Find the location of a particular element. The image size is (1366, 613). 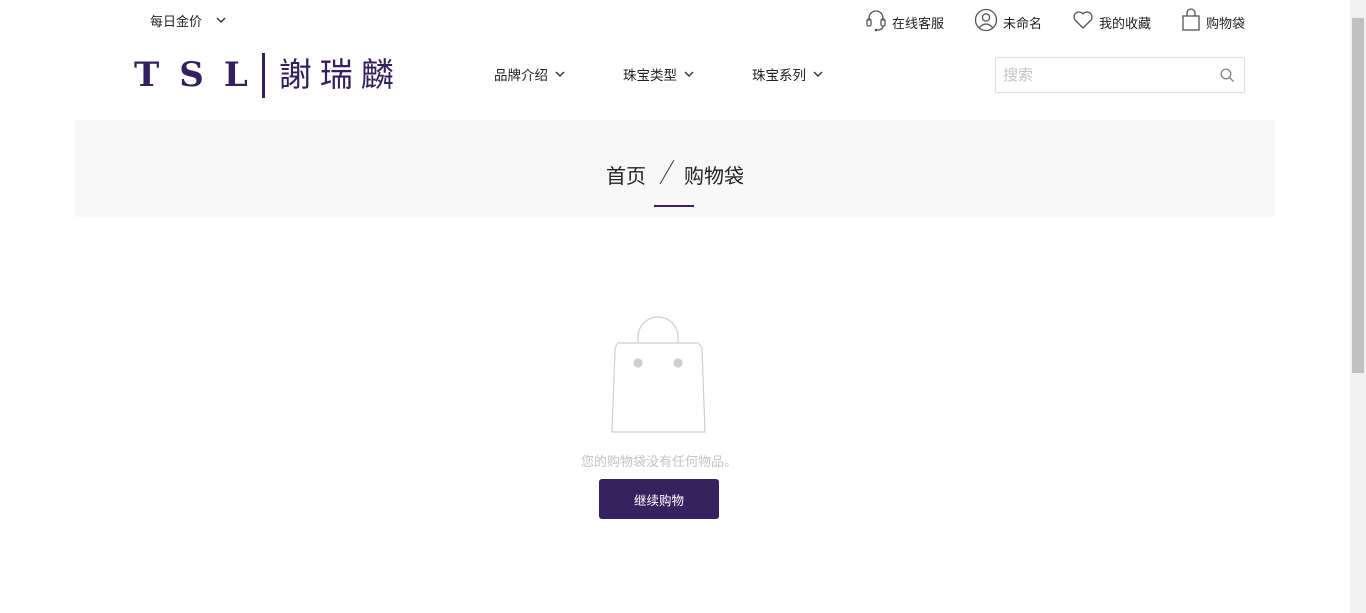

logo-latin: TSL is located at coordinates (201, 75).